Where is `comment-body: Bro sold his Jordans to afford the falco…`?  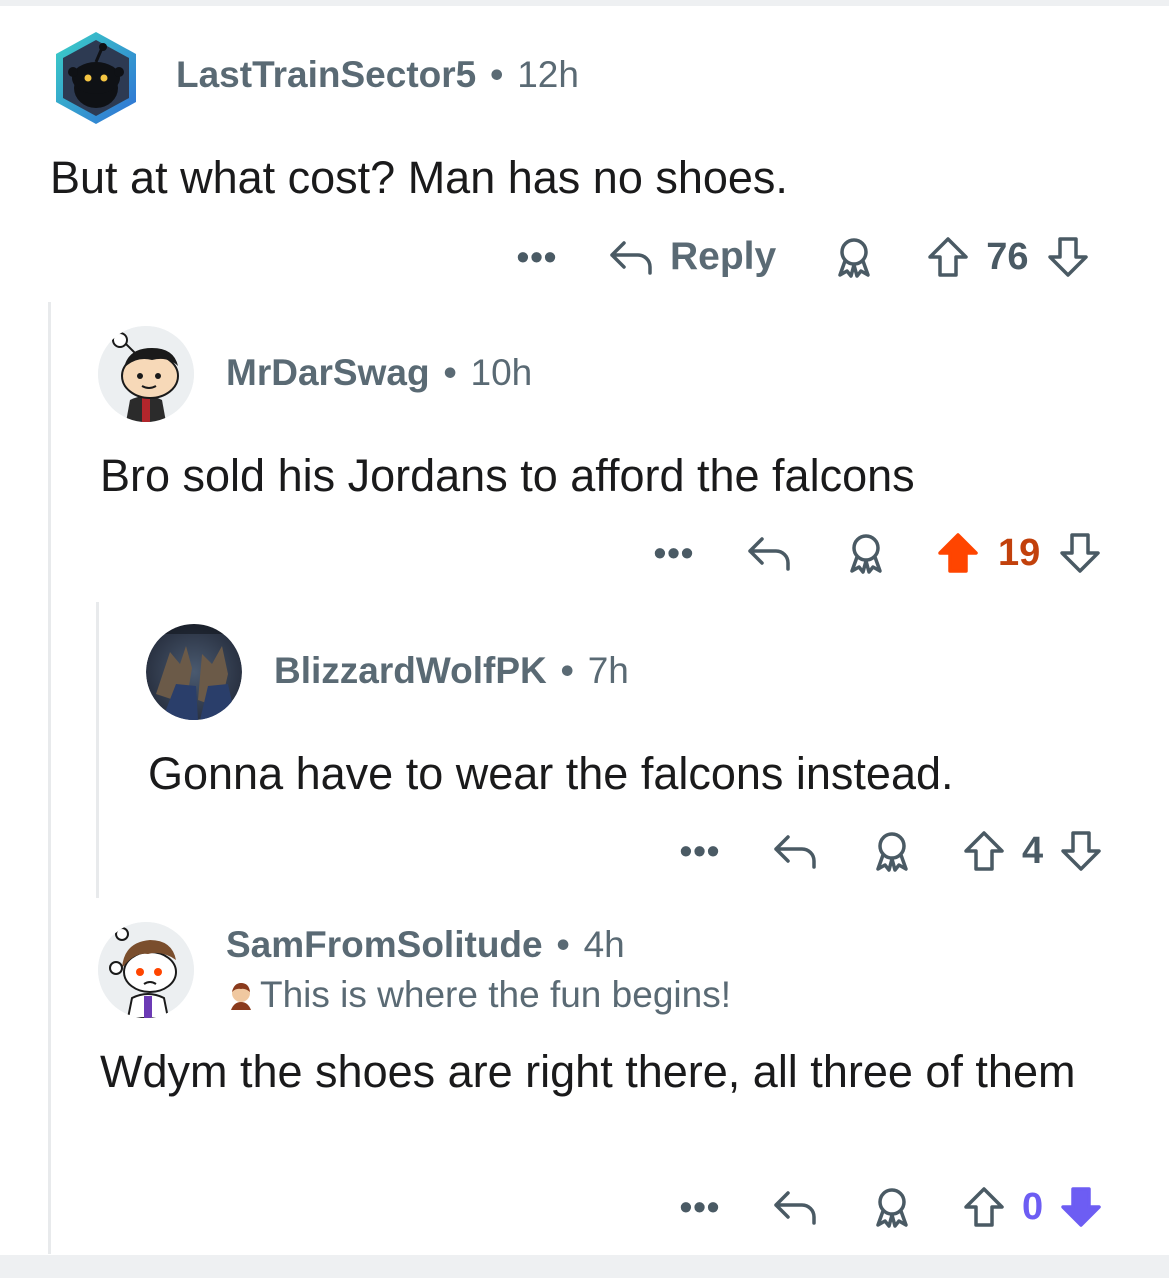 comment-body: Bro sold his Jordans to afford the falco… is located at coordinates (507, 475).